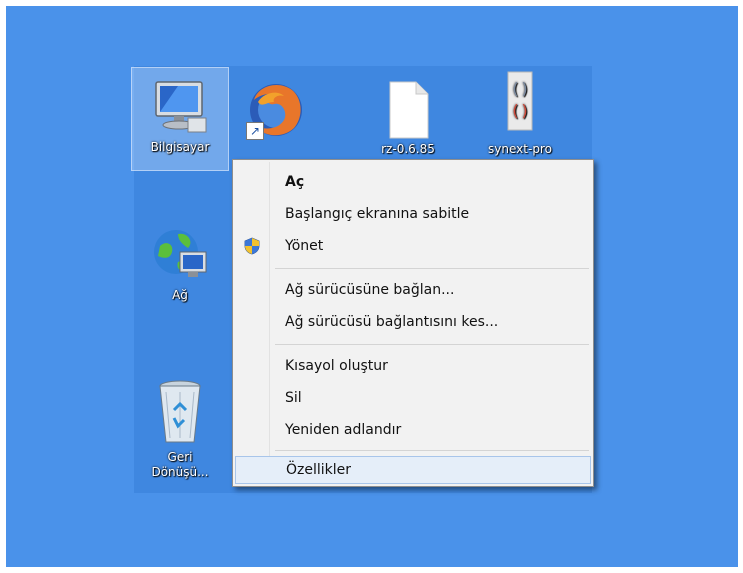 Image resolution: width=743 pixels, height=573 pixels. Describe the element at coordinates (304, 246) in the screenshot. I see `menu-item-label: Yönet` at that location.